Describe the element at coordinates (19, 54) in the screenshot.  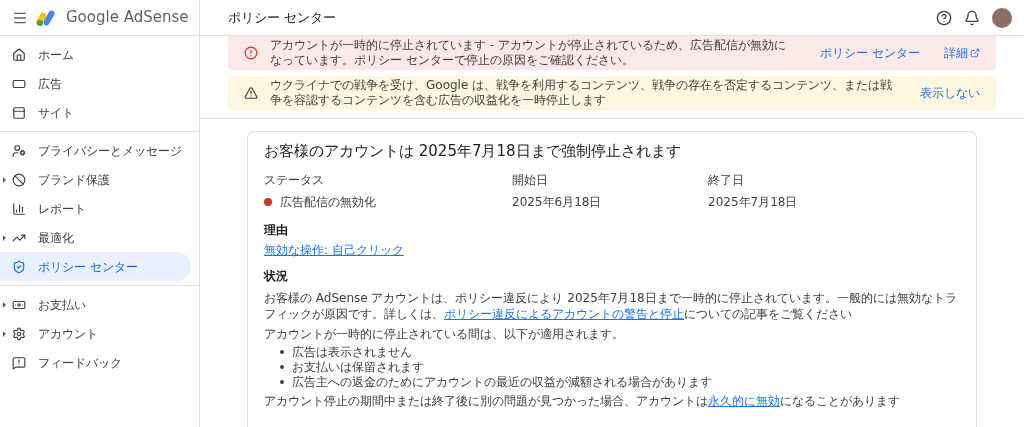
I see `home-icon` at that location.